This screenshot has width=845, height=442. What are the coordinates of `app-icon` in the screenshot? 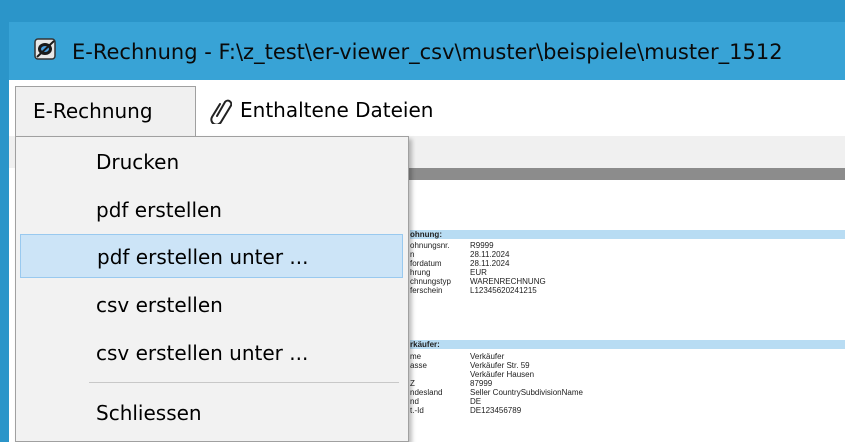 It's located at (45, 49).